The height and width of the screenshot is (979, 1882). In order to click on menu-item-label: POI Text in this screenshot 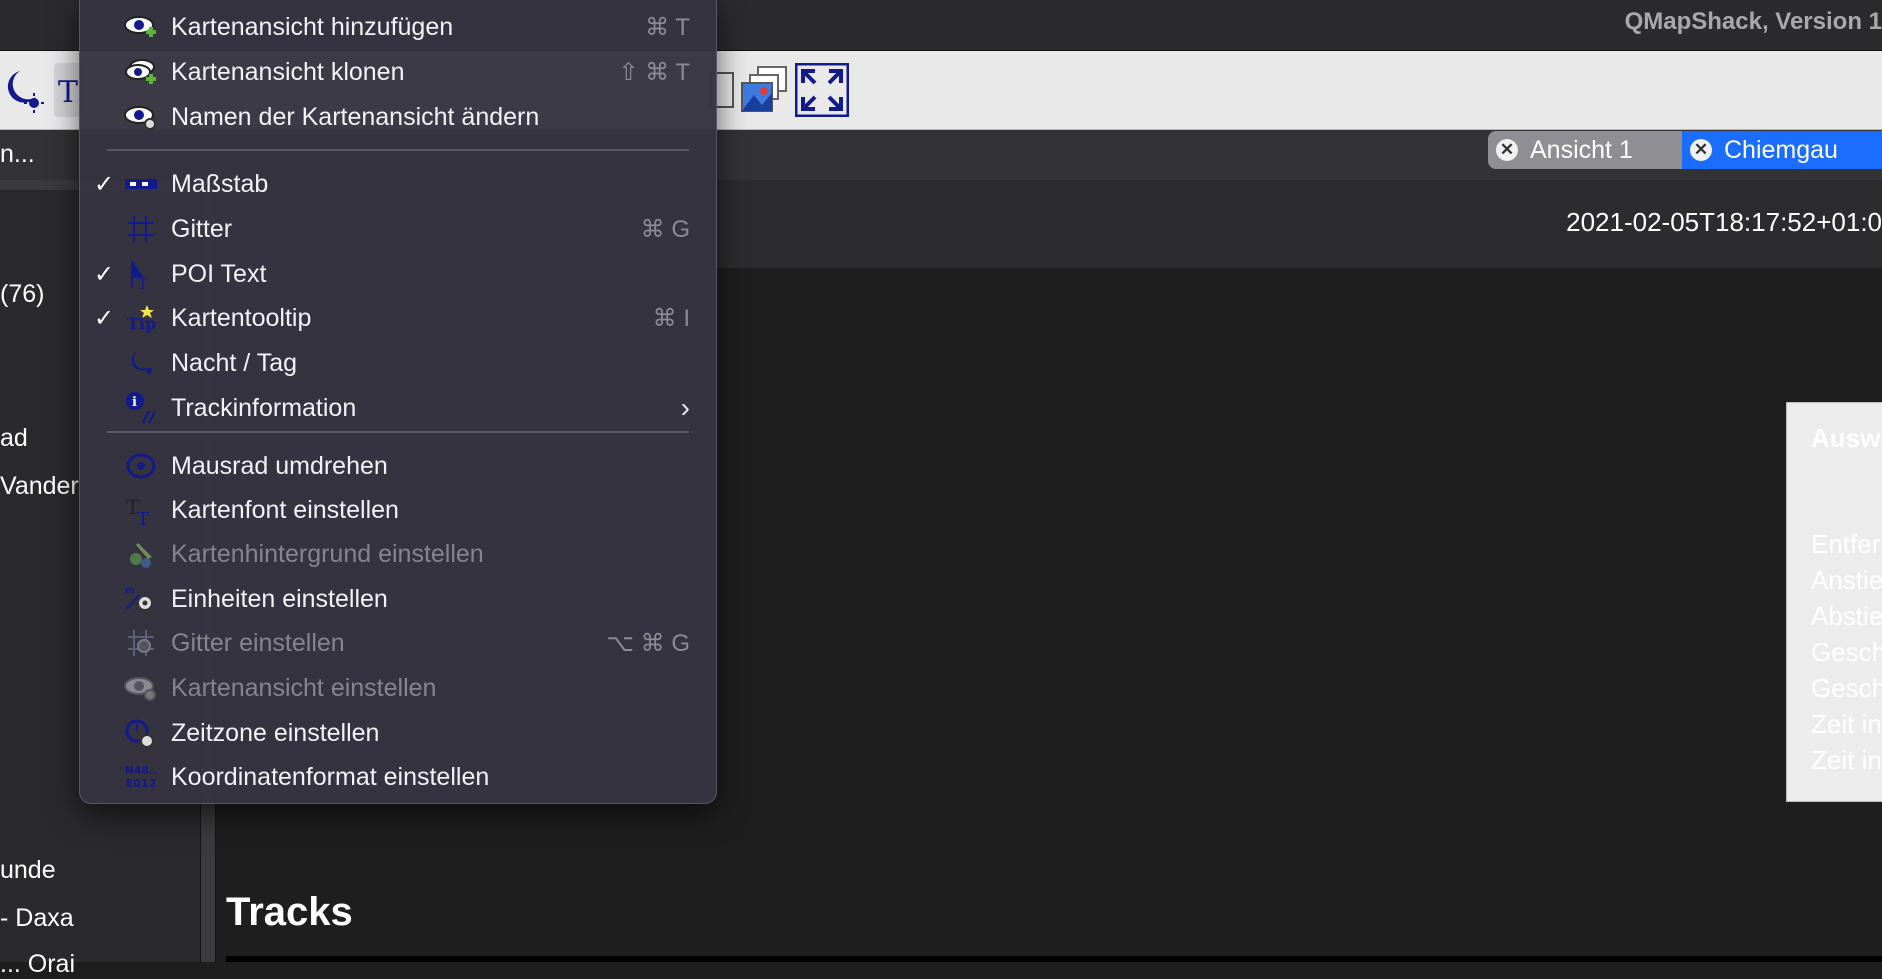, I will do `click(219, 273)`.